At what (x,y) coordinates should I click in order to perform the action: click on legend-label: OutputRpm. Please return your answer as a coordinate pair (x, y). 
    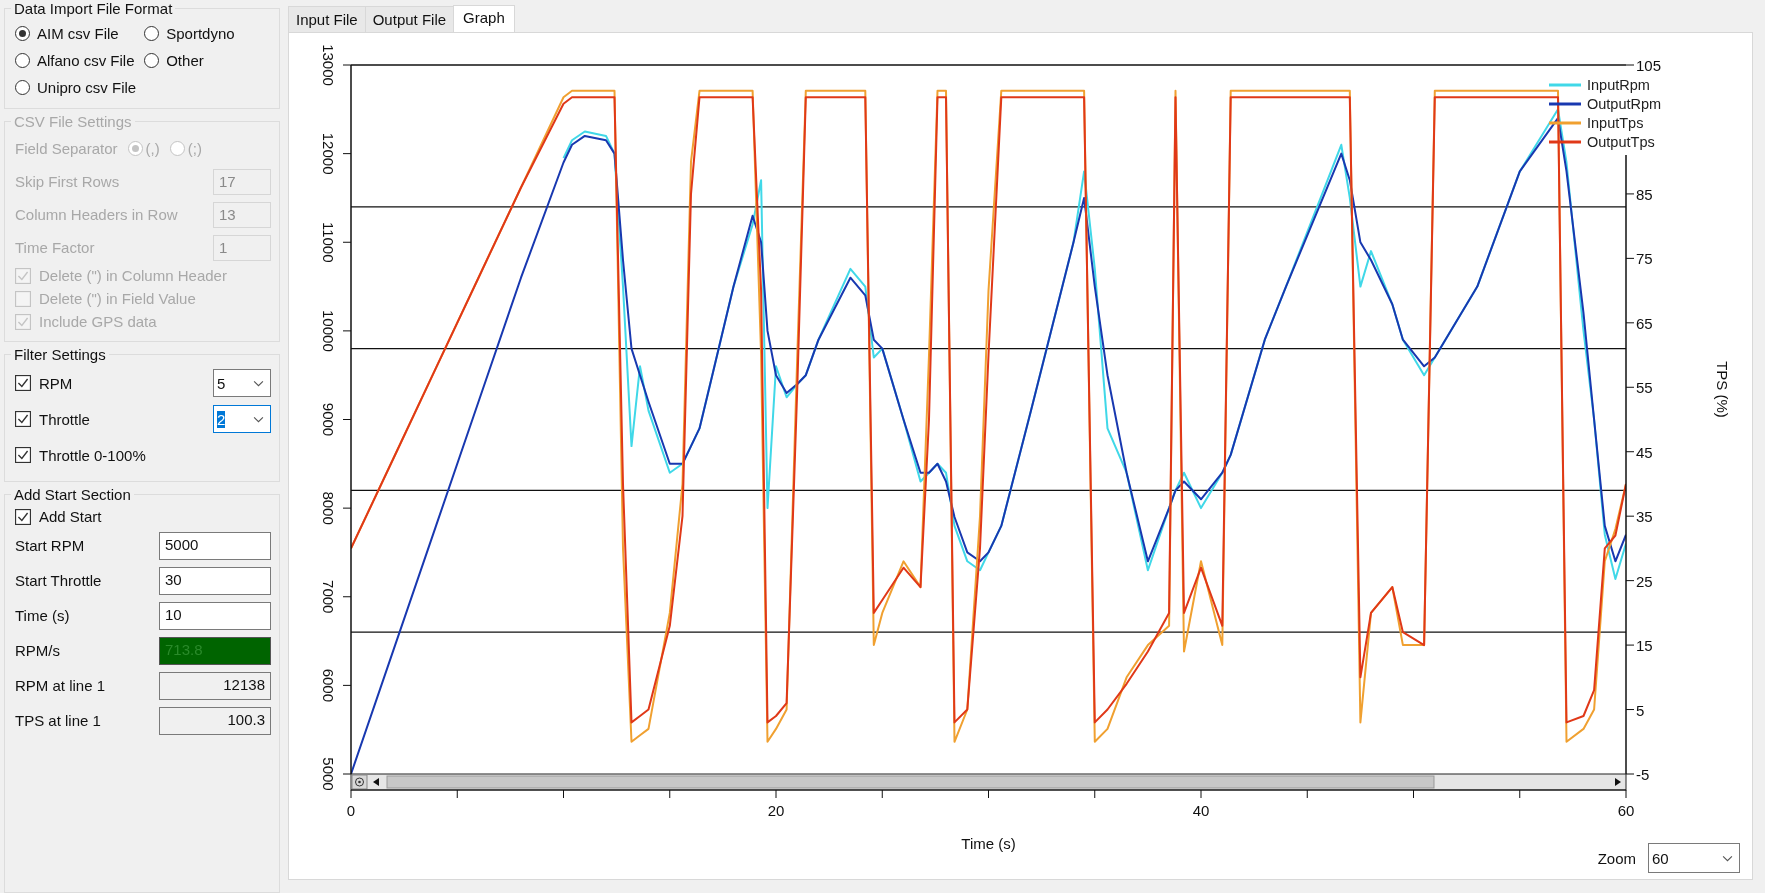
    Looking at the image, I should click on (1624, 104).